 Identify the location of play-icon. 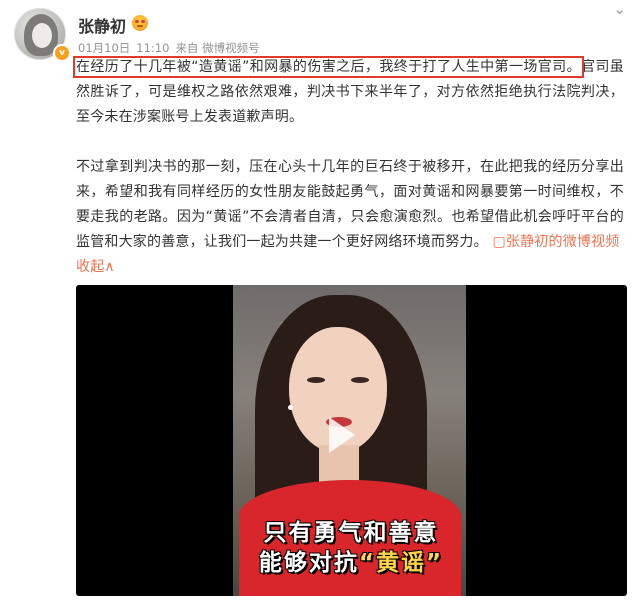
(342, 435).